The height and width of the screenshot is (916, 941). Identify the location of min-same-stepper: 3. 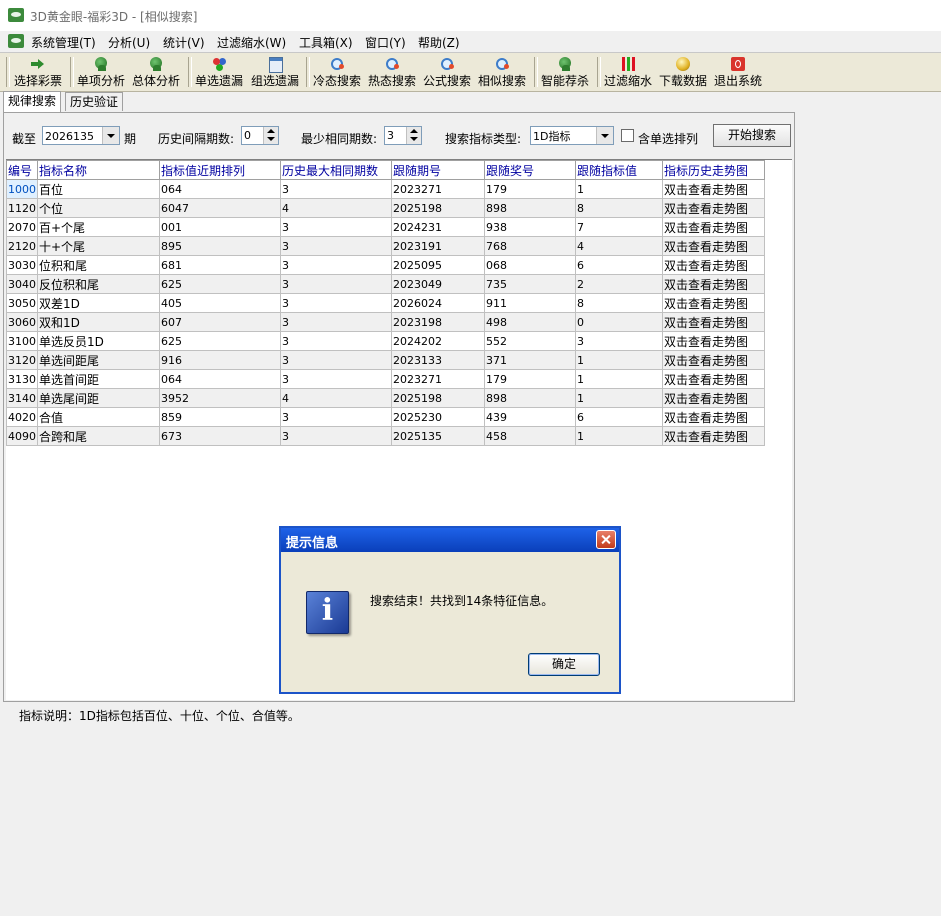
(403, 135).